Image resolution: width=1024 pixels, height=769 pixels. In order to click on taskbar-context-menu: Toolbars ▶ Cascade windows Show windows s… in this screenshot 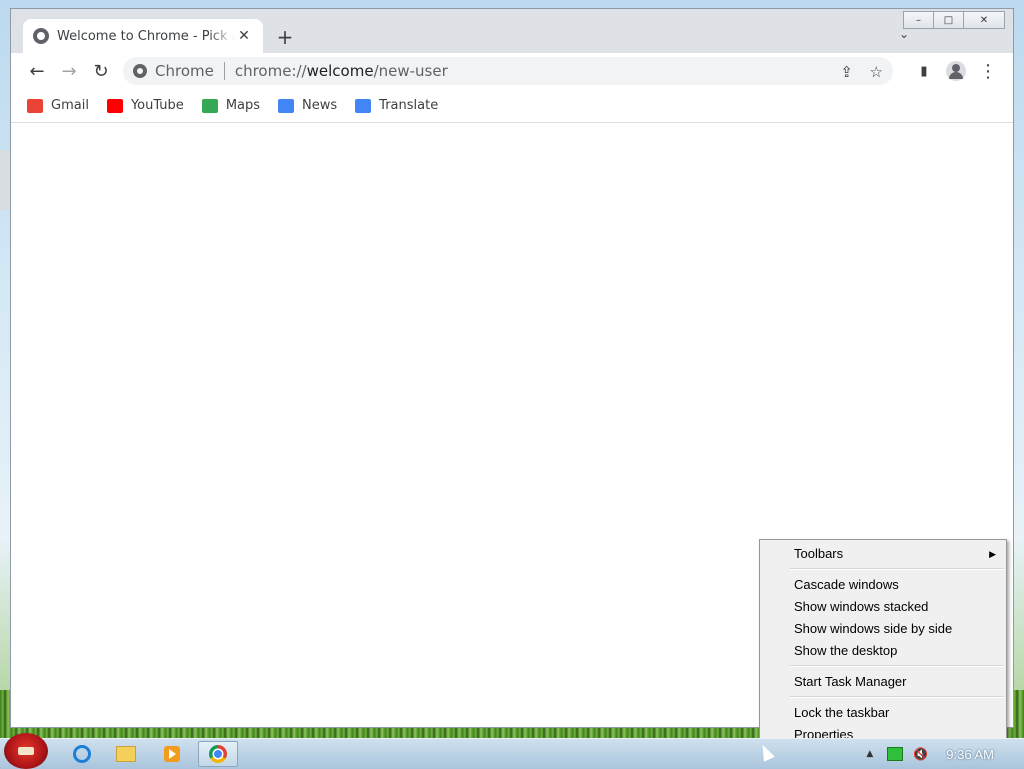, I will do `click(883, 641)`.